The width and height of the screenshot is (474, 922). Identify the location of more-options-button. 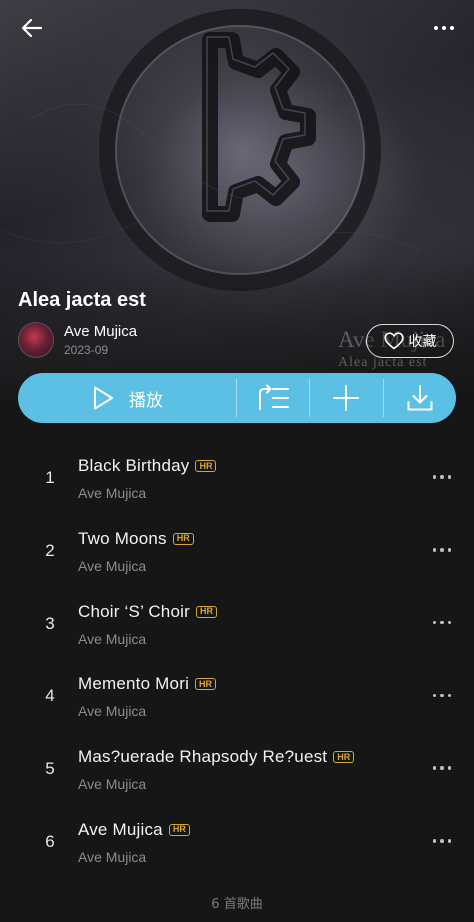
(444, 28).